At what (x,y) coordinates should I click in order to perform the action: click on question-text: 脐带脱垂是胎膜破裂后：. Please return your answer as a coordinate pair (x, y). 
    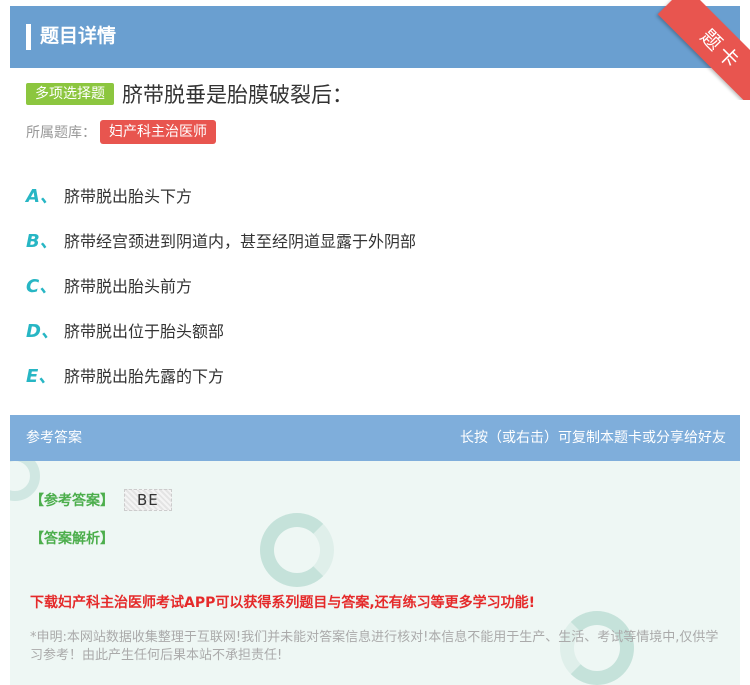
    Looking at the image, I should click on (237, 95).